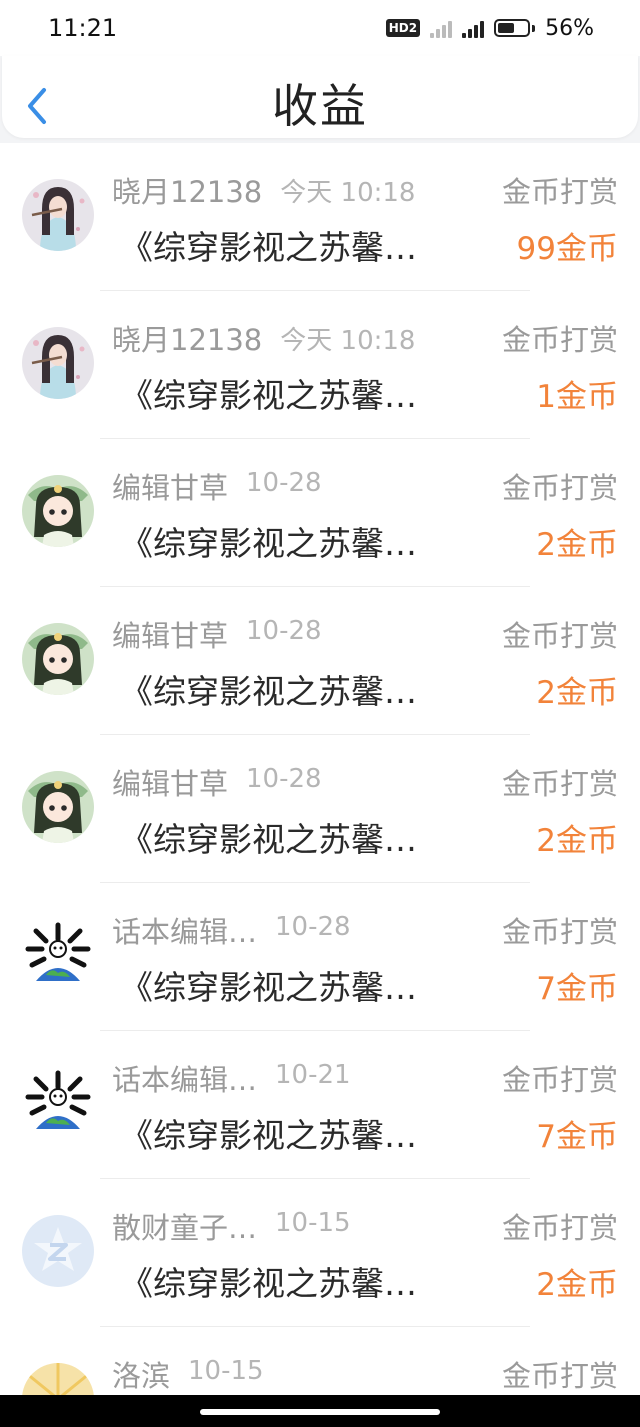 The width and height of the screenshot is (640, 1427). I want to click on battery-percent: 56%, so click(569, 28).